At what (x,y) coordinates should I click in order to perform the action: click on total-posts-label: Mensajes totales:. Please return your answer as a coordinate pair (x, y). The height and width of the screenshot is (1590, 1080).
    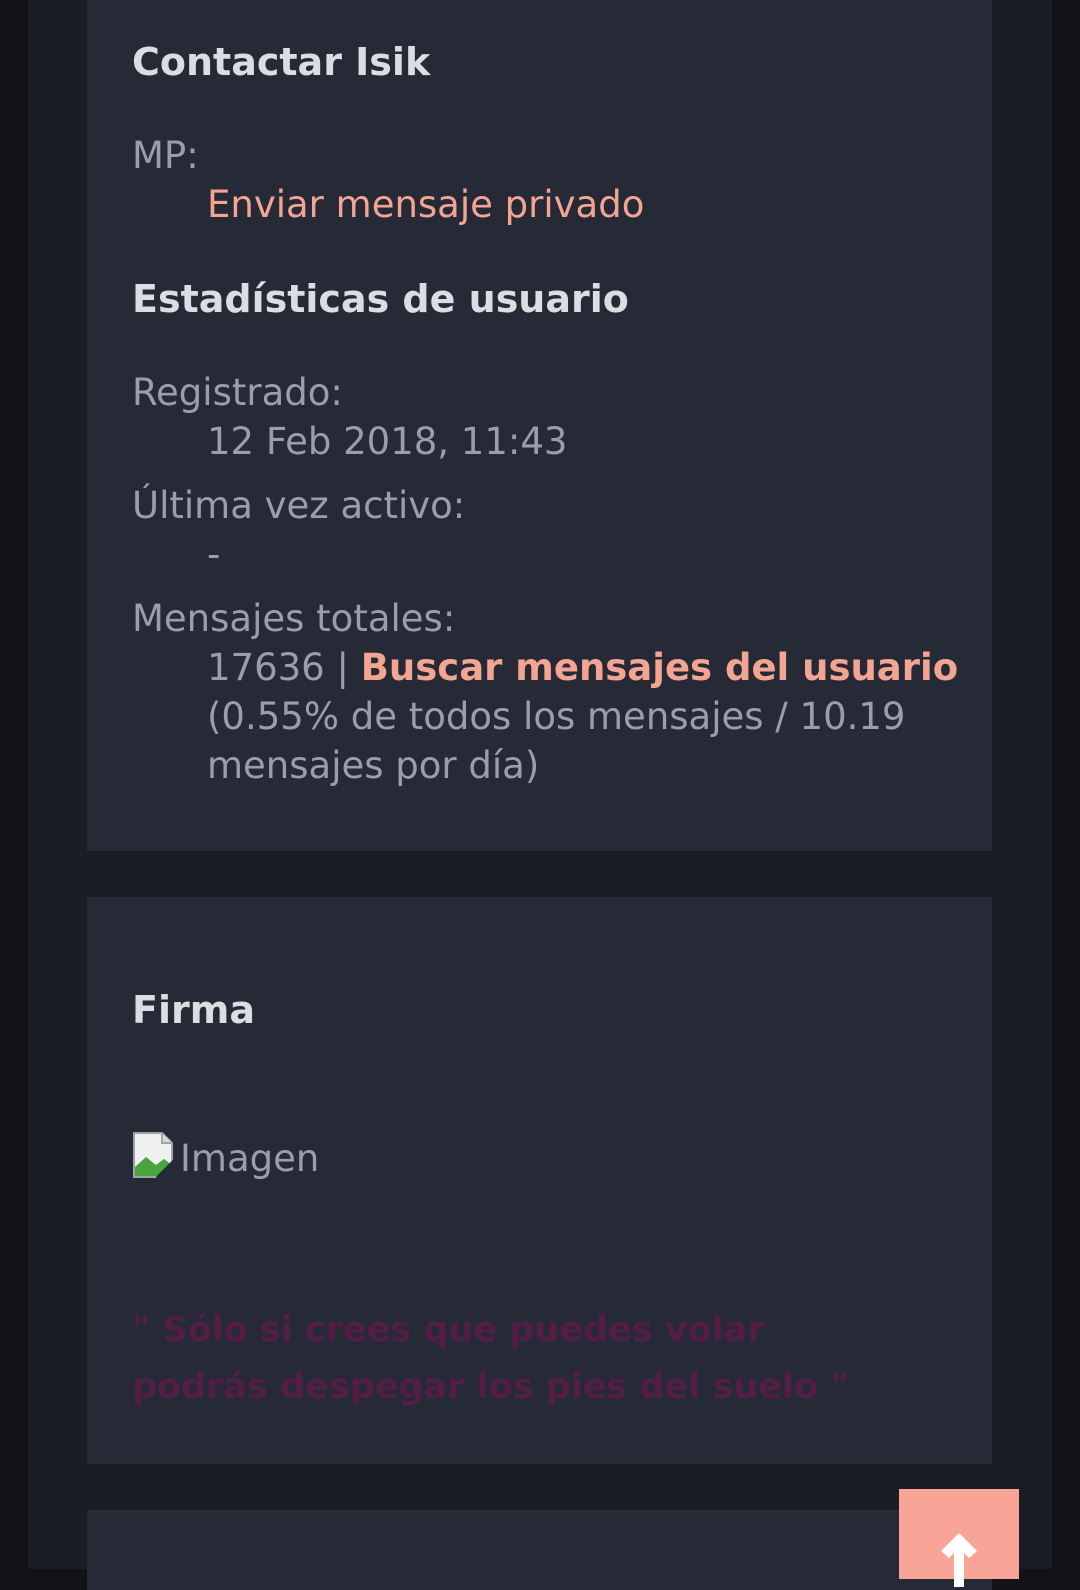
    Looking at the image, I should click on (294, 618).